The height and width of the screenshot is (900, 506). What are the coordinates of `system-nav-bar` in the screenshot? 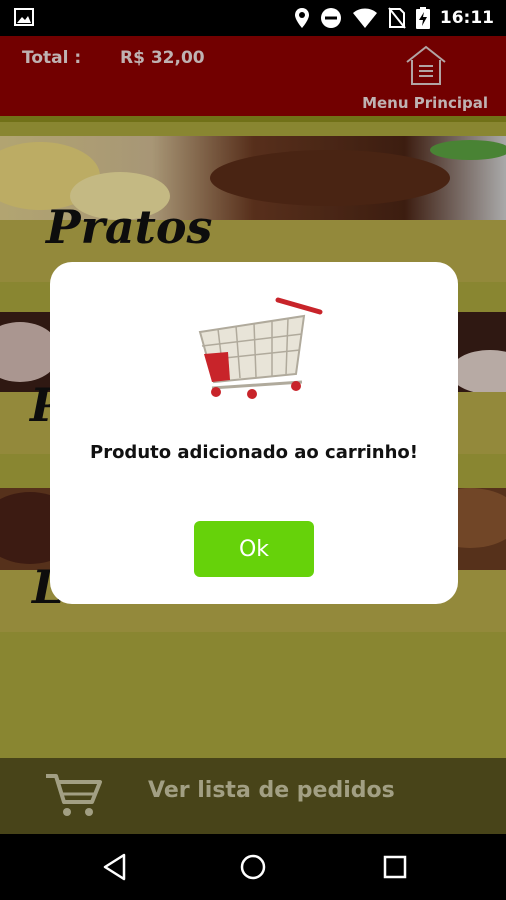 It's located at (253, 867).